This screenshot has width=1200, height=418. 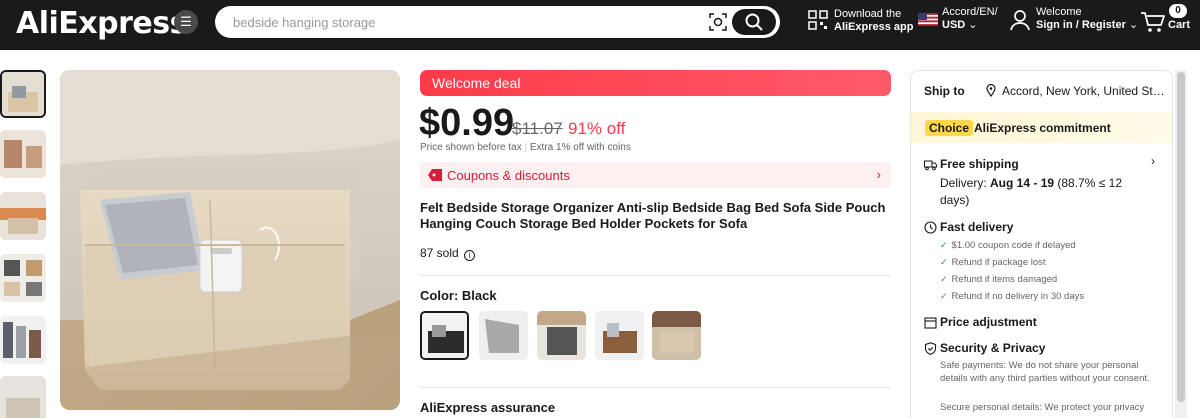 What do you see at coordinates (944, 91) in the screenshot?
I see `ship-to-label: Ship to` at bounding box center [944, 91].